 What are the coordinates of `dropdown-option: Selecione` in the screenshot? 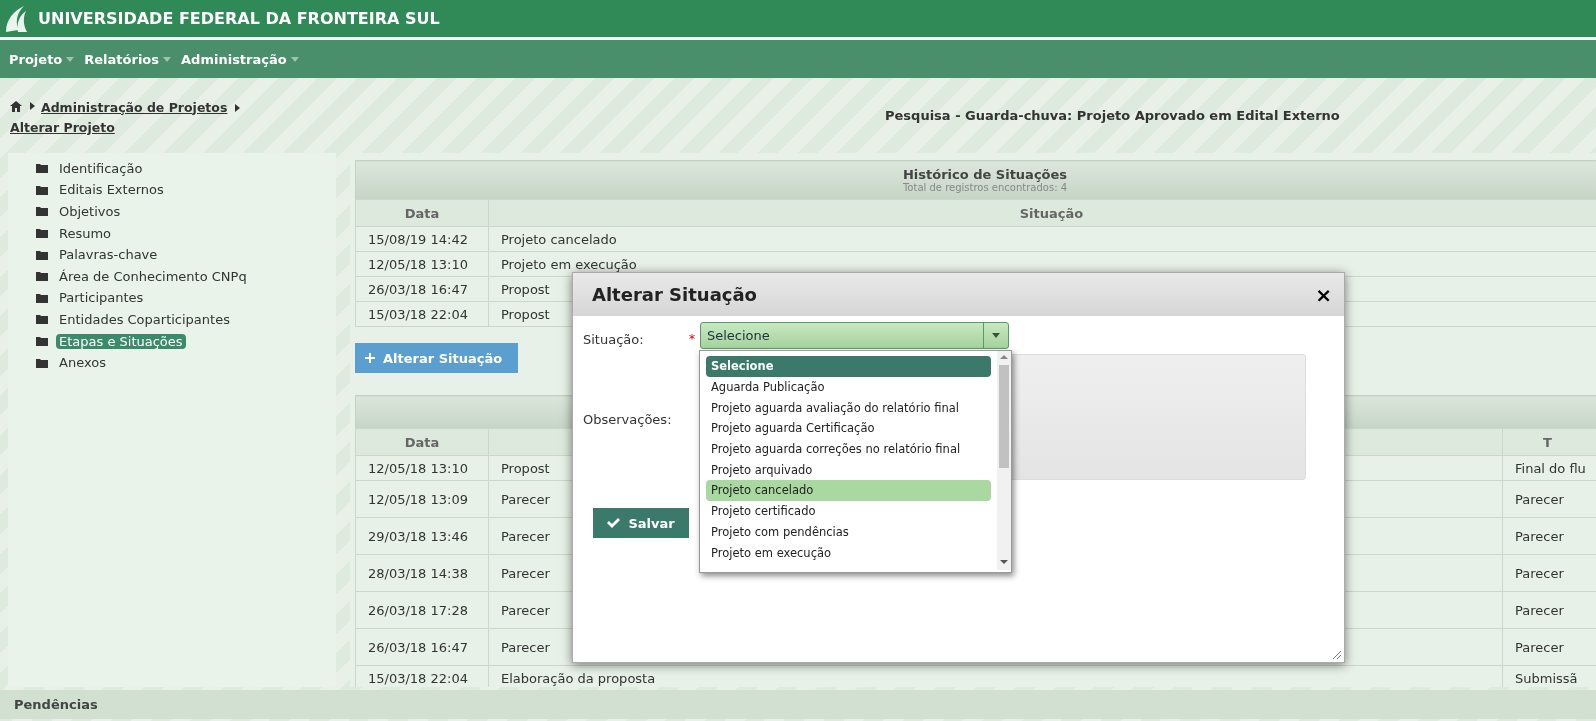 It's located at (848, 366).